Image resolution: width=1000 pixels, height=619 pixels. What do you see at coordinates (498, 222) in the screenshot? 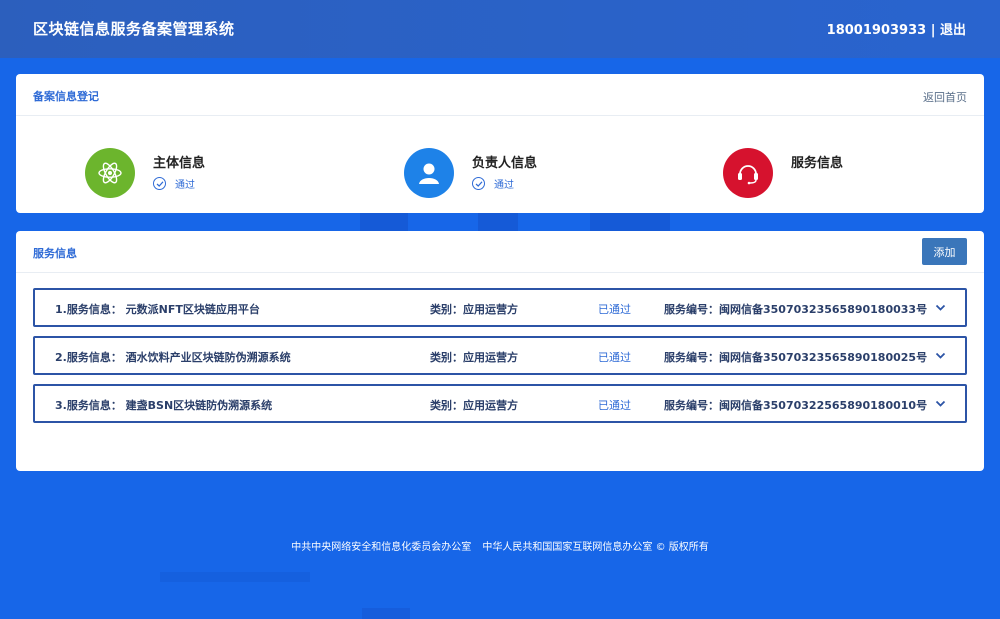
I see `background-building-mid` at bounding box center [498, 222].